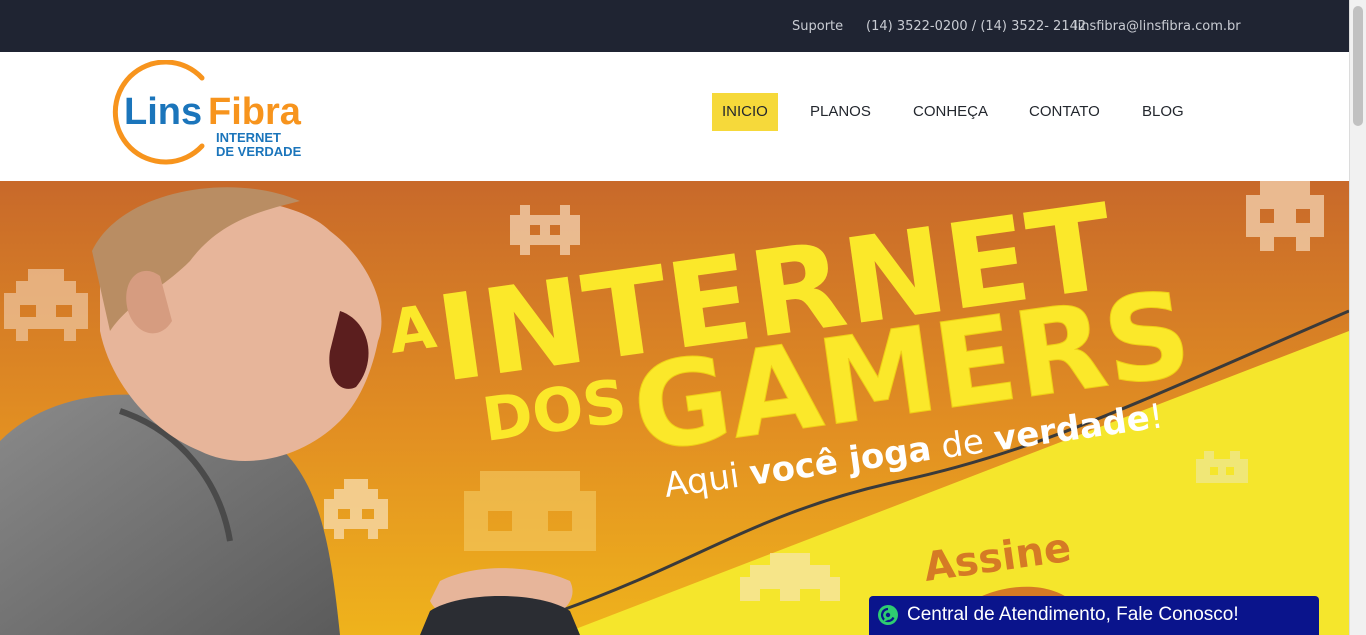  What do you see at coordinates (976, 26) in the screenshot?
I see `phone-numbers: (14) 3522-0200 / (14) 3522- 2142` at bounding box center [976, 26].